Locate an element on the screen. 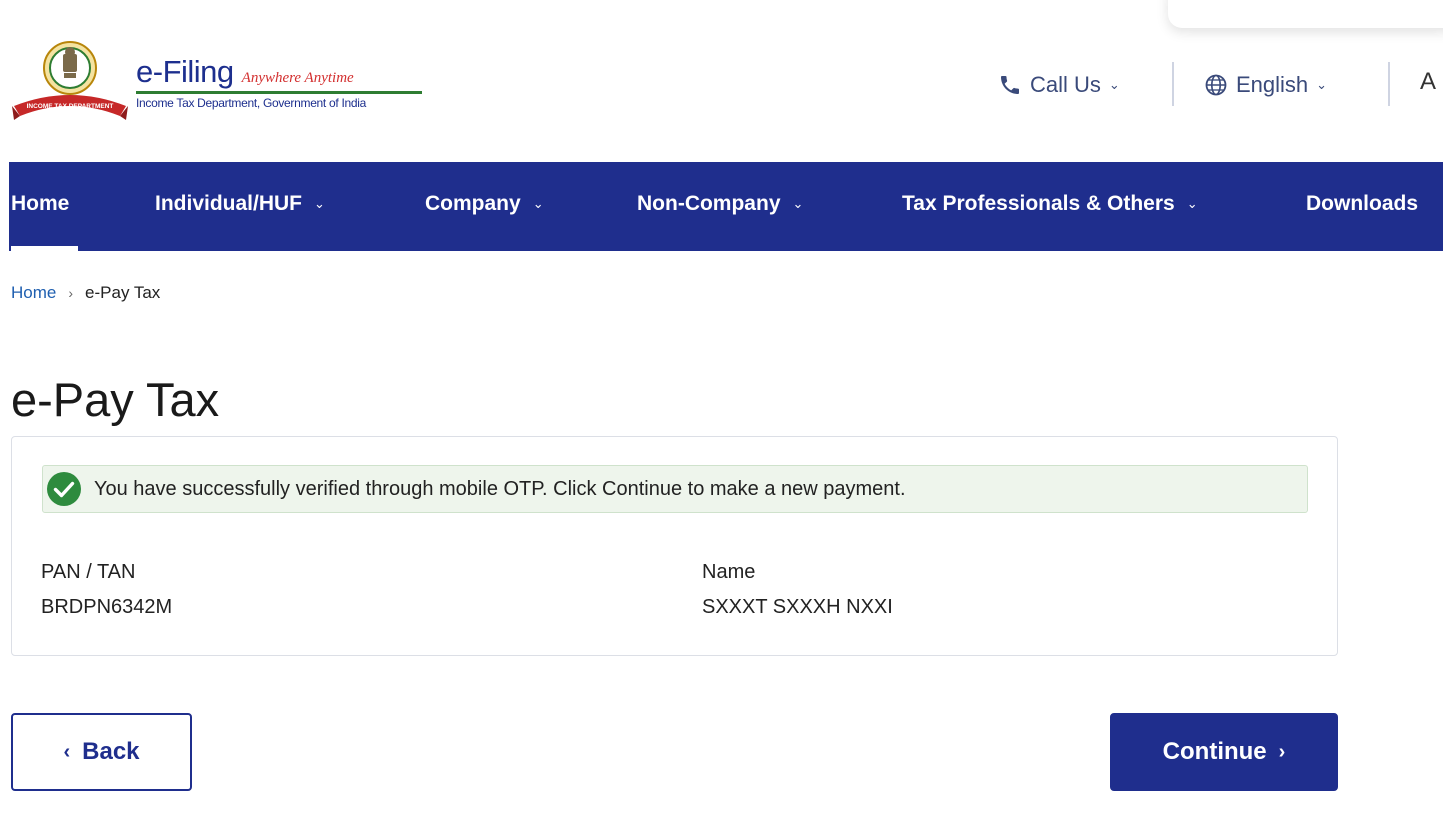 The width and height of the screenshot is (1443, 821). nav-item-tax-professionals: Tax Professionals & Others ⌄ is located at coordinates (1050, 206).